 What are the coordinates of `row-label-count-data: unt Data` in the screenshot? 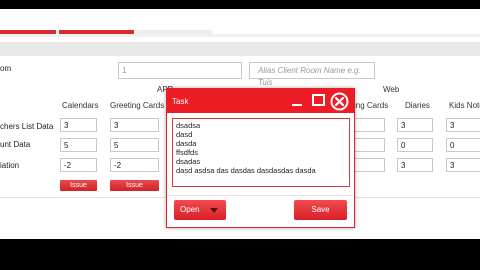 It's located at (15, 144).